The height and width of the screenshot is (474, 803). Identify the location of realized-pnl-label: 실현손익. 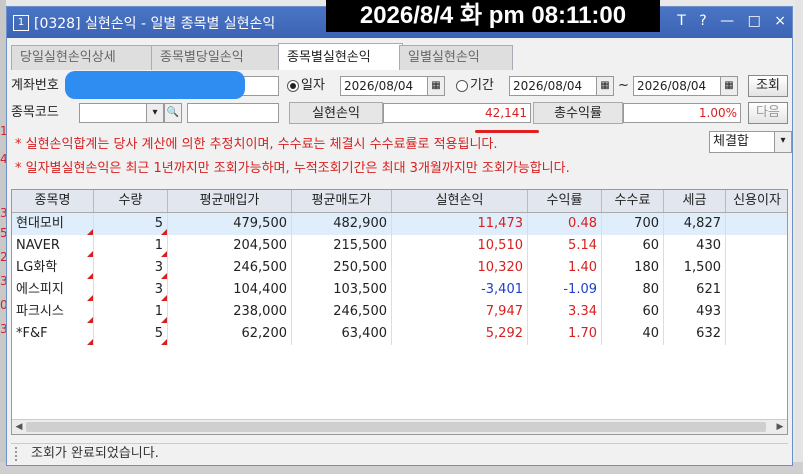
(336, 113).